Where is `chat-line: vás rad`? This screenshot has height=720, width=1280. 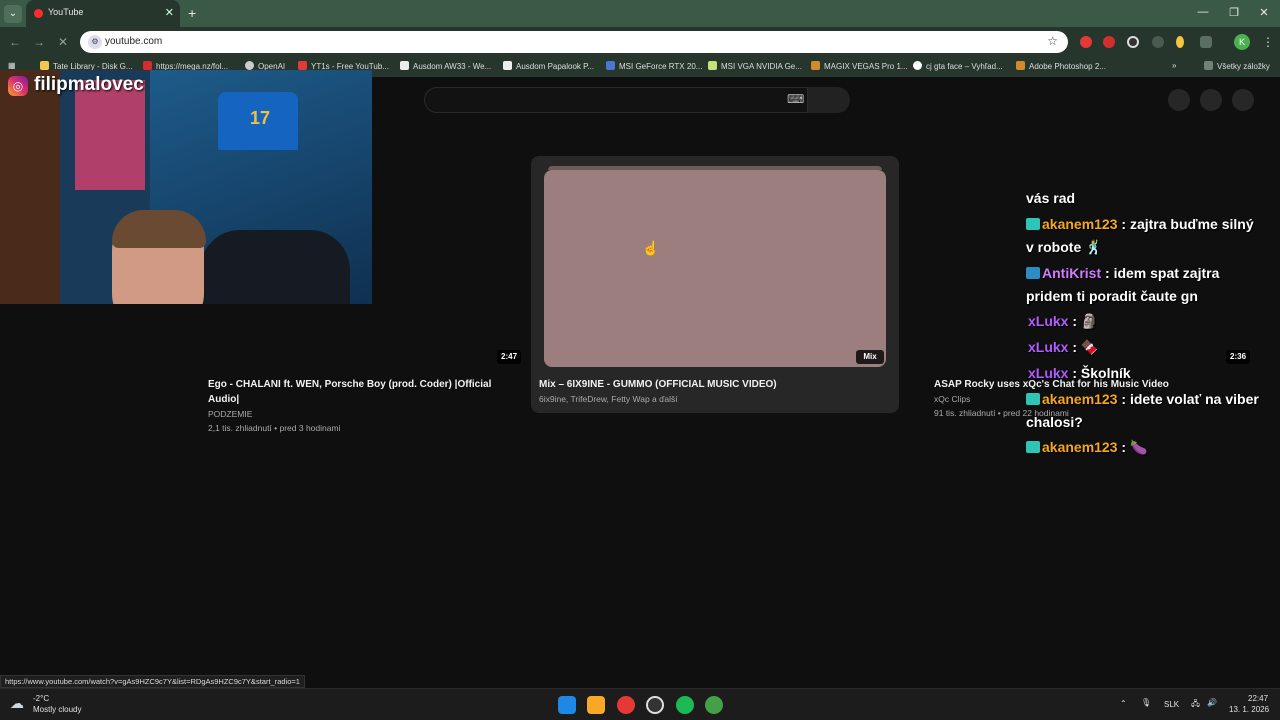
chat-line: vás rad is located at coordinates (1051, 198).